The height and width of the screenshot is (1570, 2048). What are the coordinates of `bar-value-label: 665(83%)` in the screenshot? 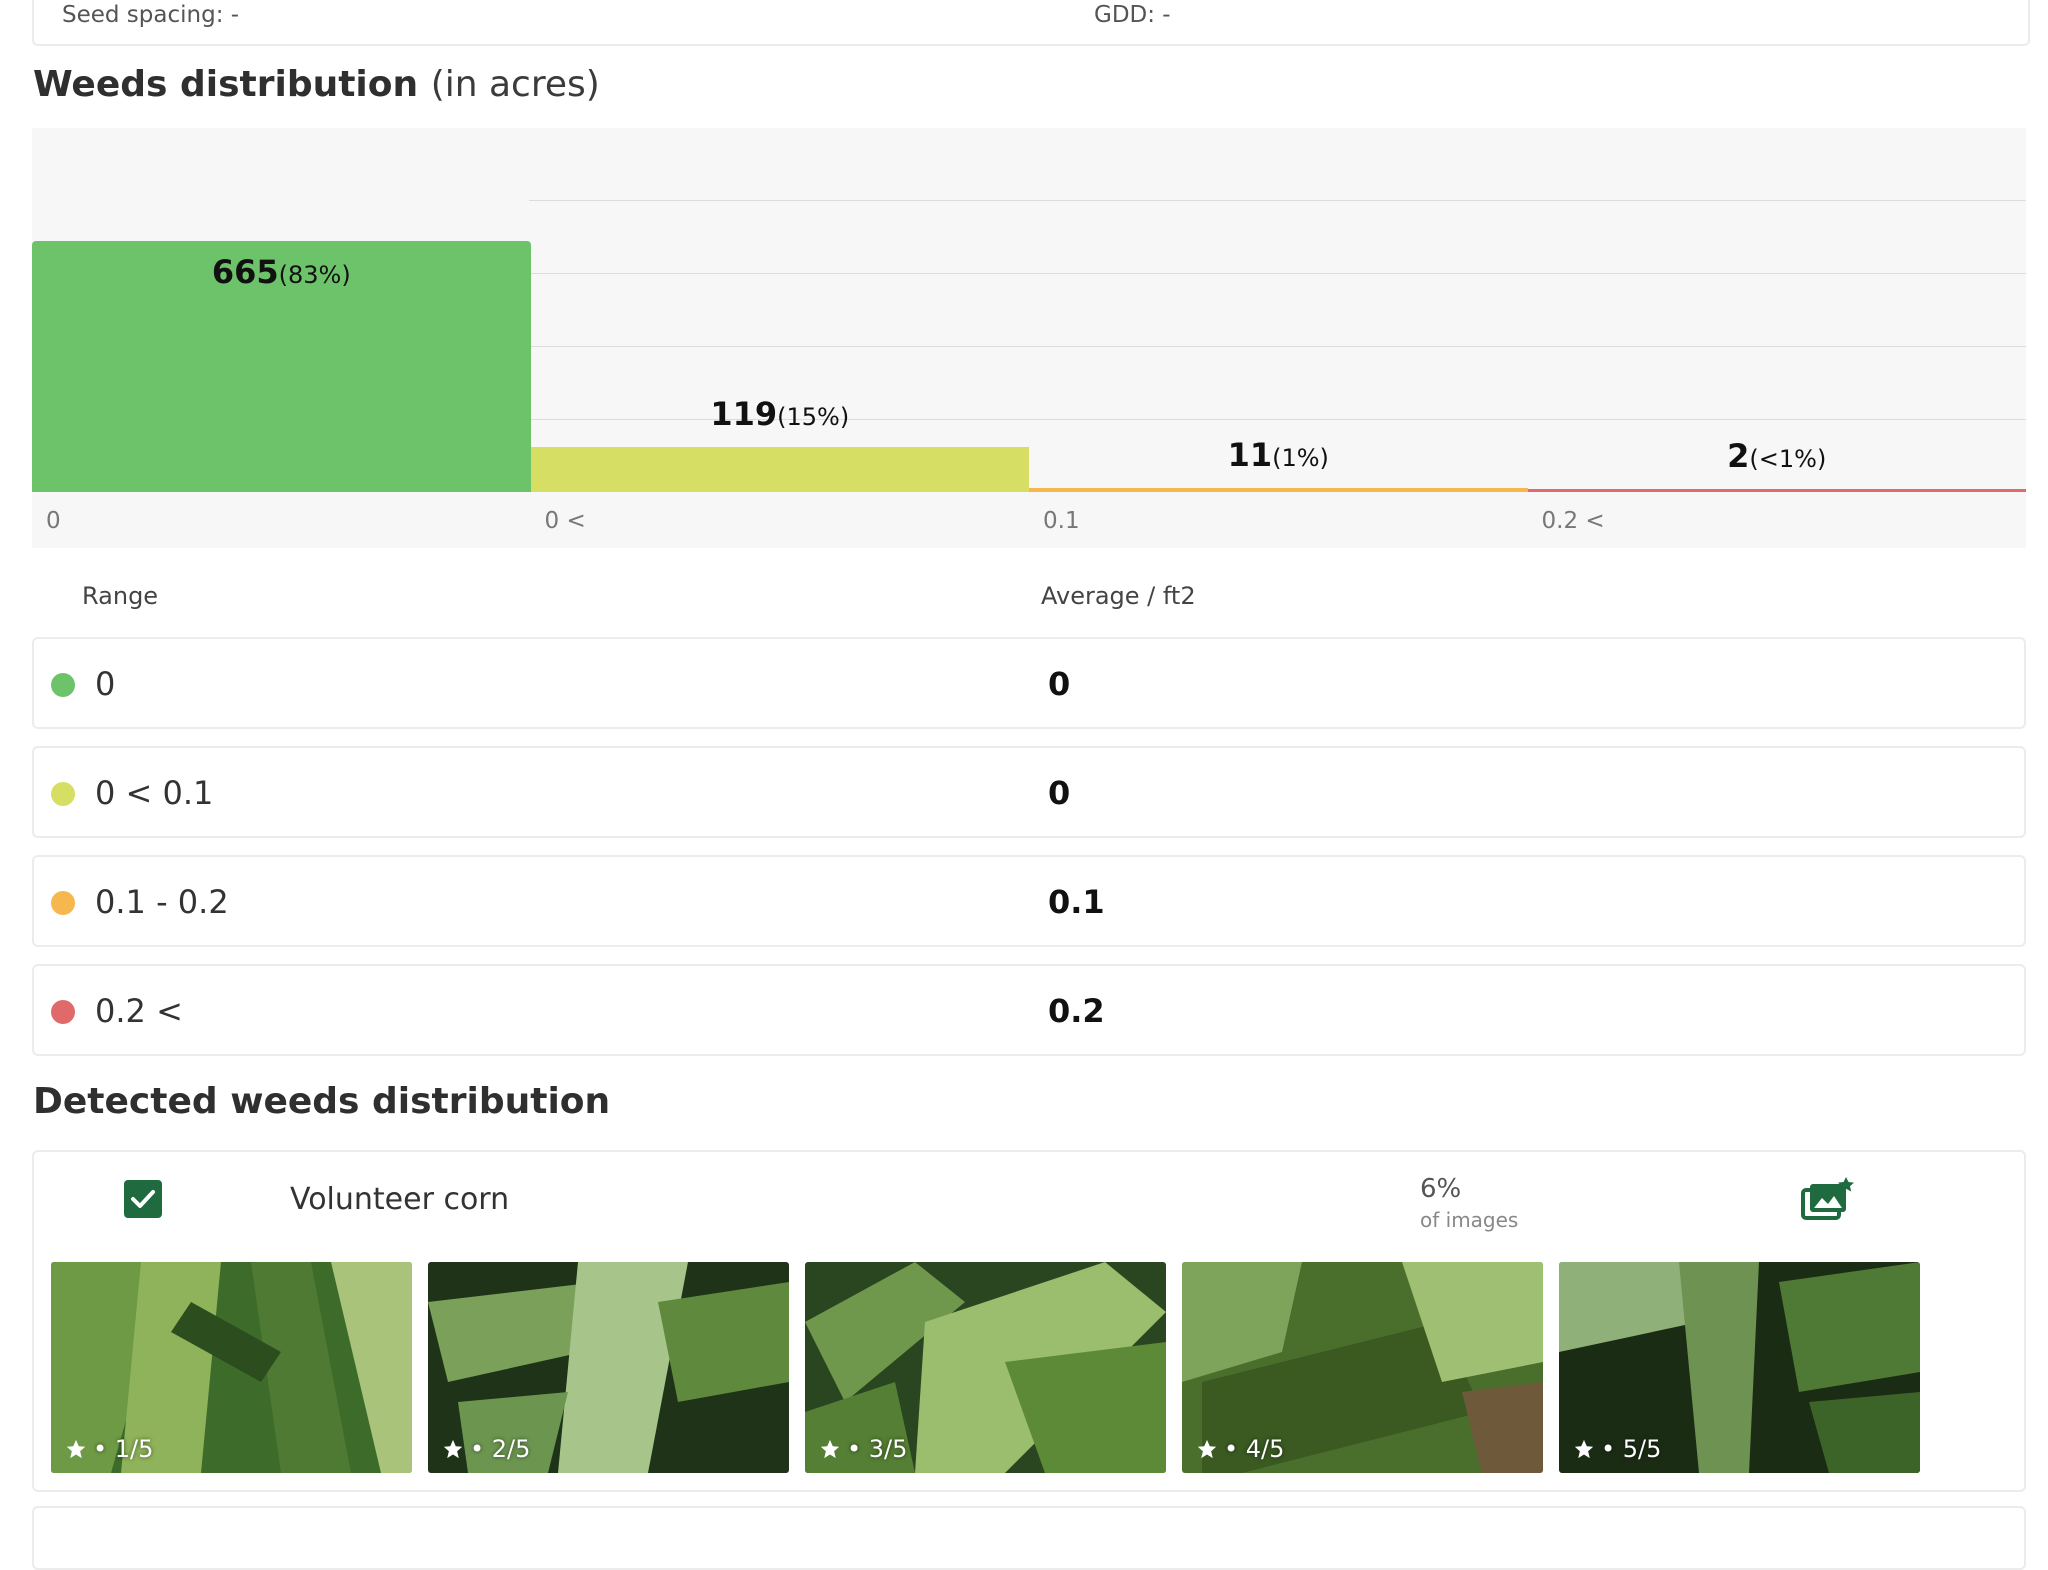 It's located at (281, 272).